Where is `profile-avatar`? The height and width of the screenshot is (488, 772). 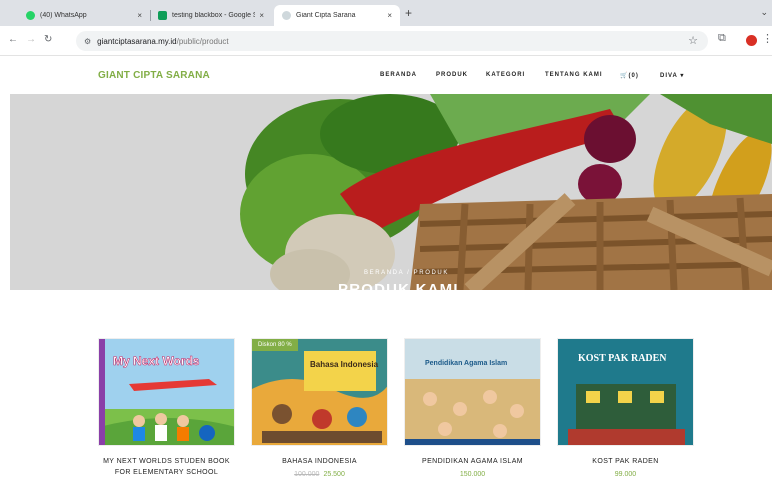 profile-avatar is located at coordinates (751, 40).